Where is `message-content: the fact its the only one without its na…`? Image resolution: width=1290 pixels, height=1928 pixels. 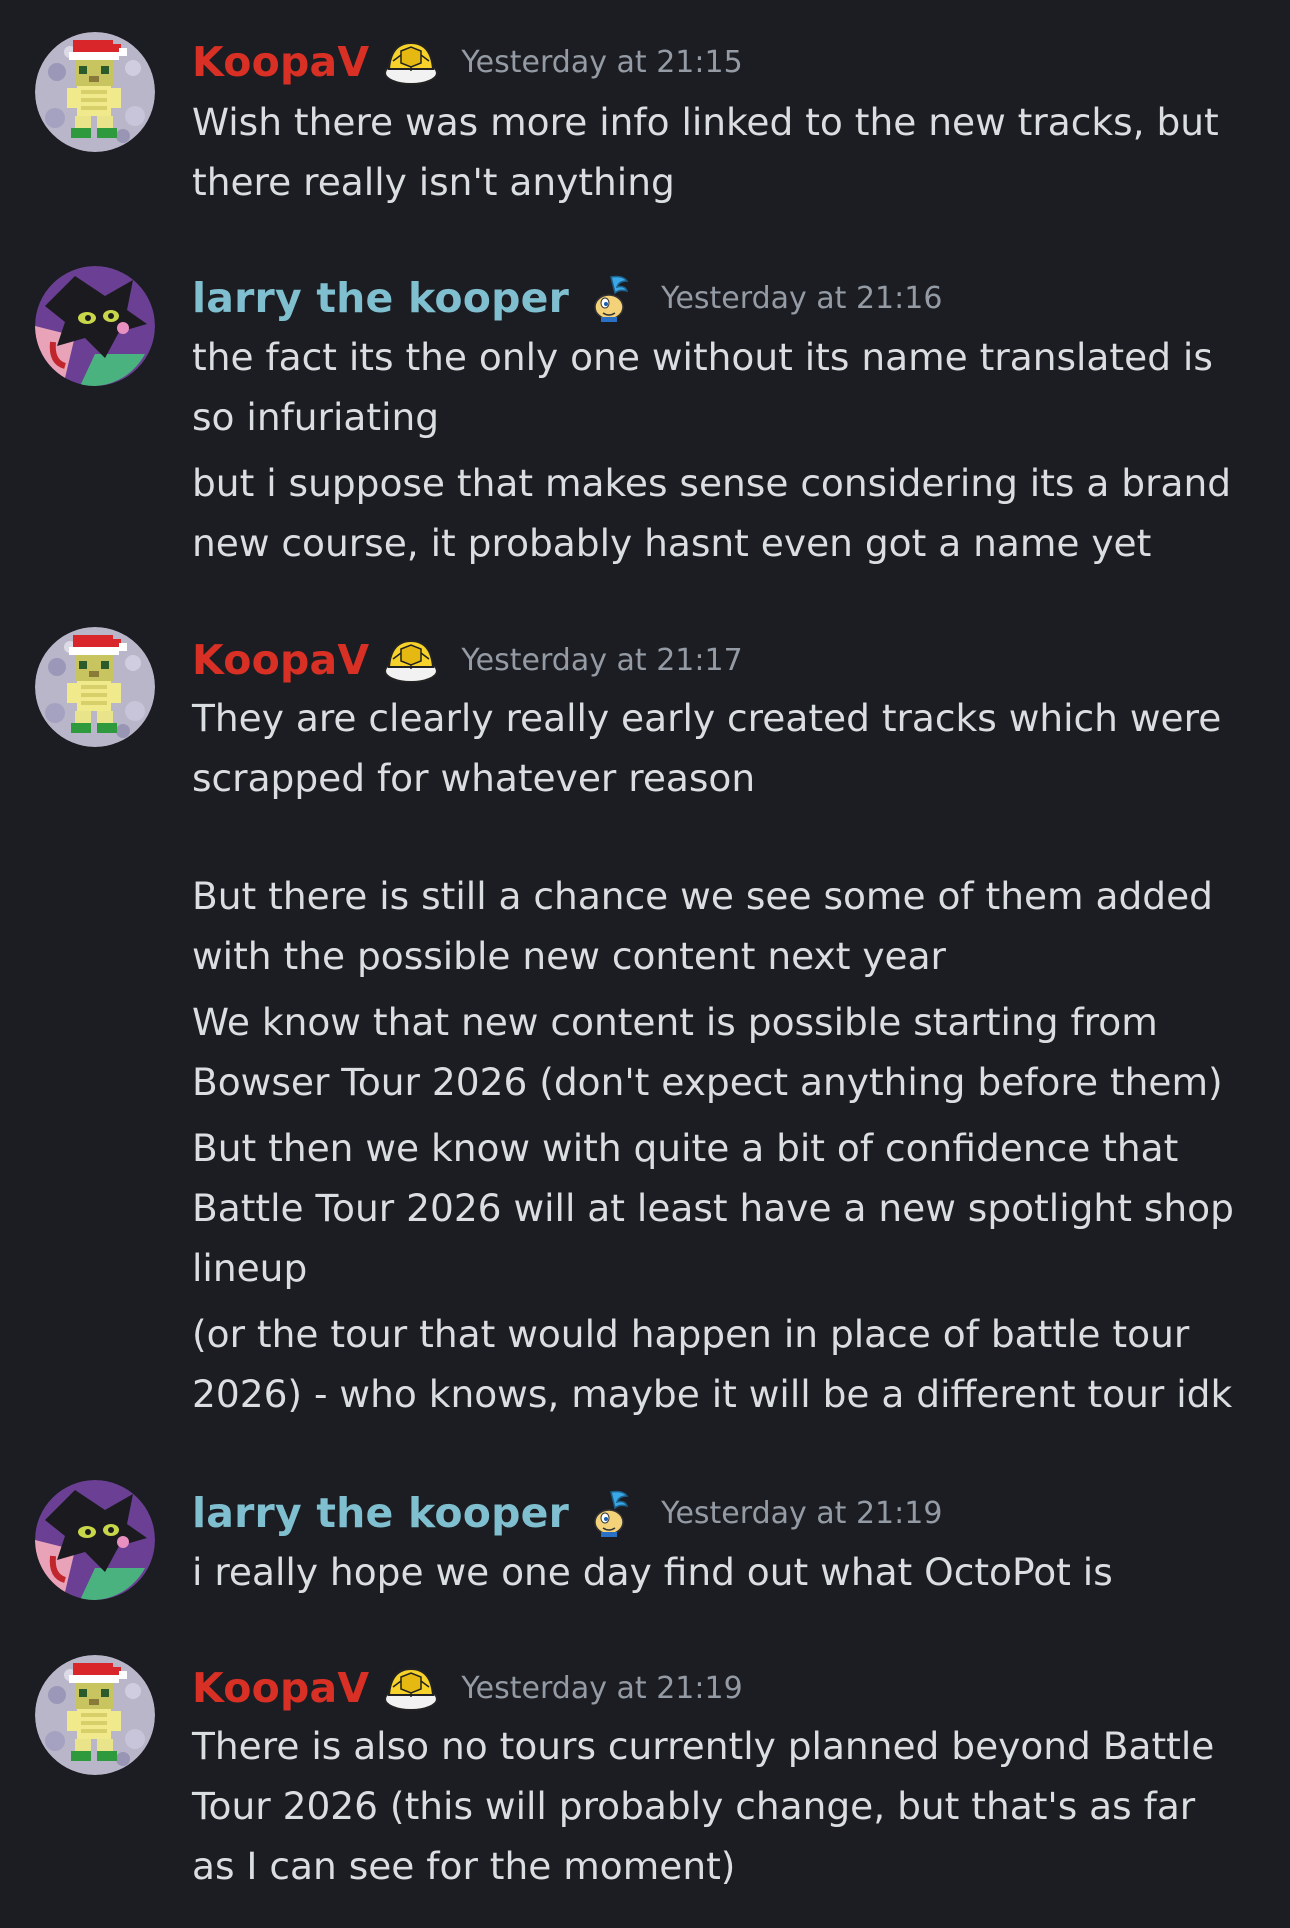
message-content: the fact its the only one without its na… is located at coordinates (732, 450).